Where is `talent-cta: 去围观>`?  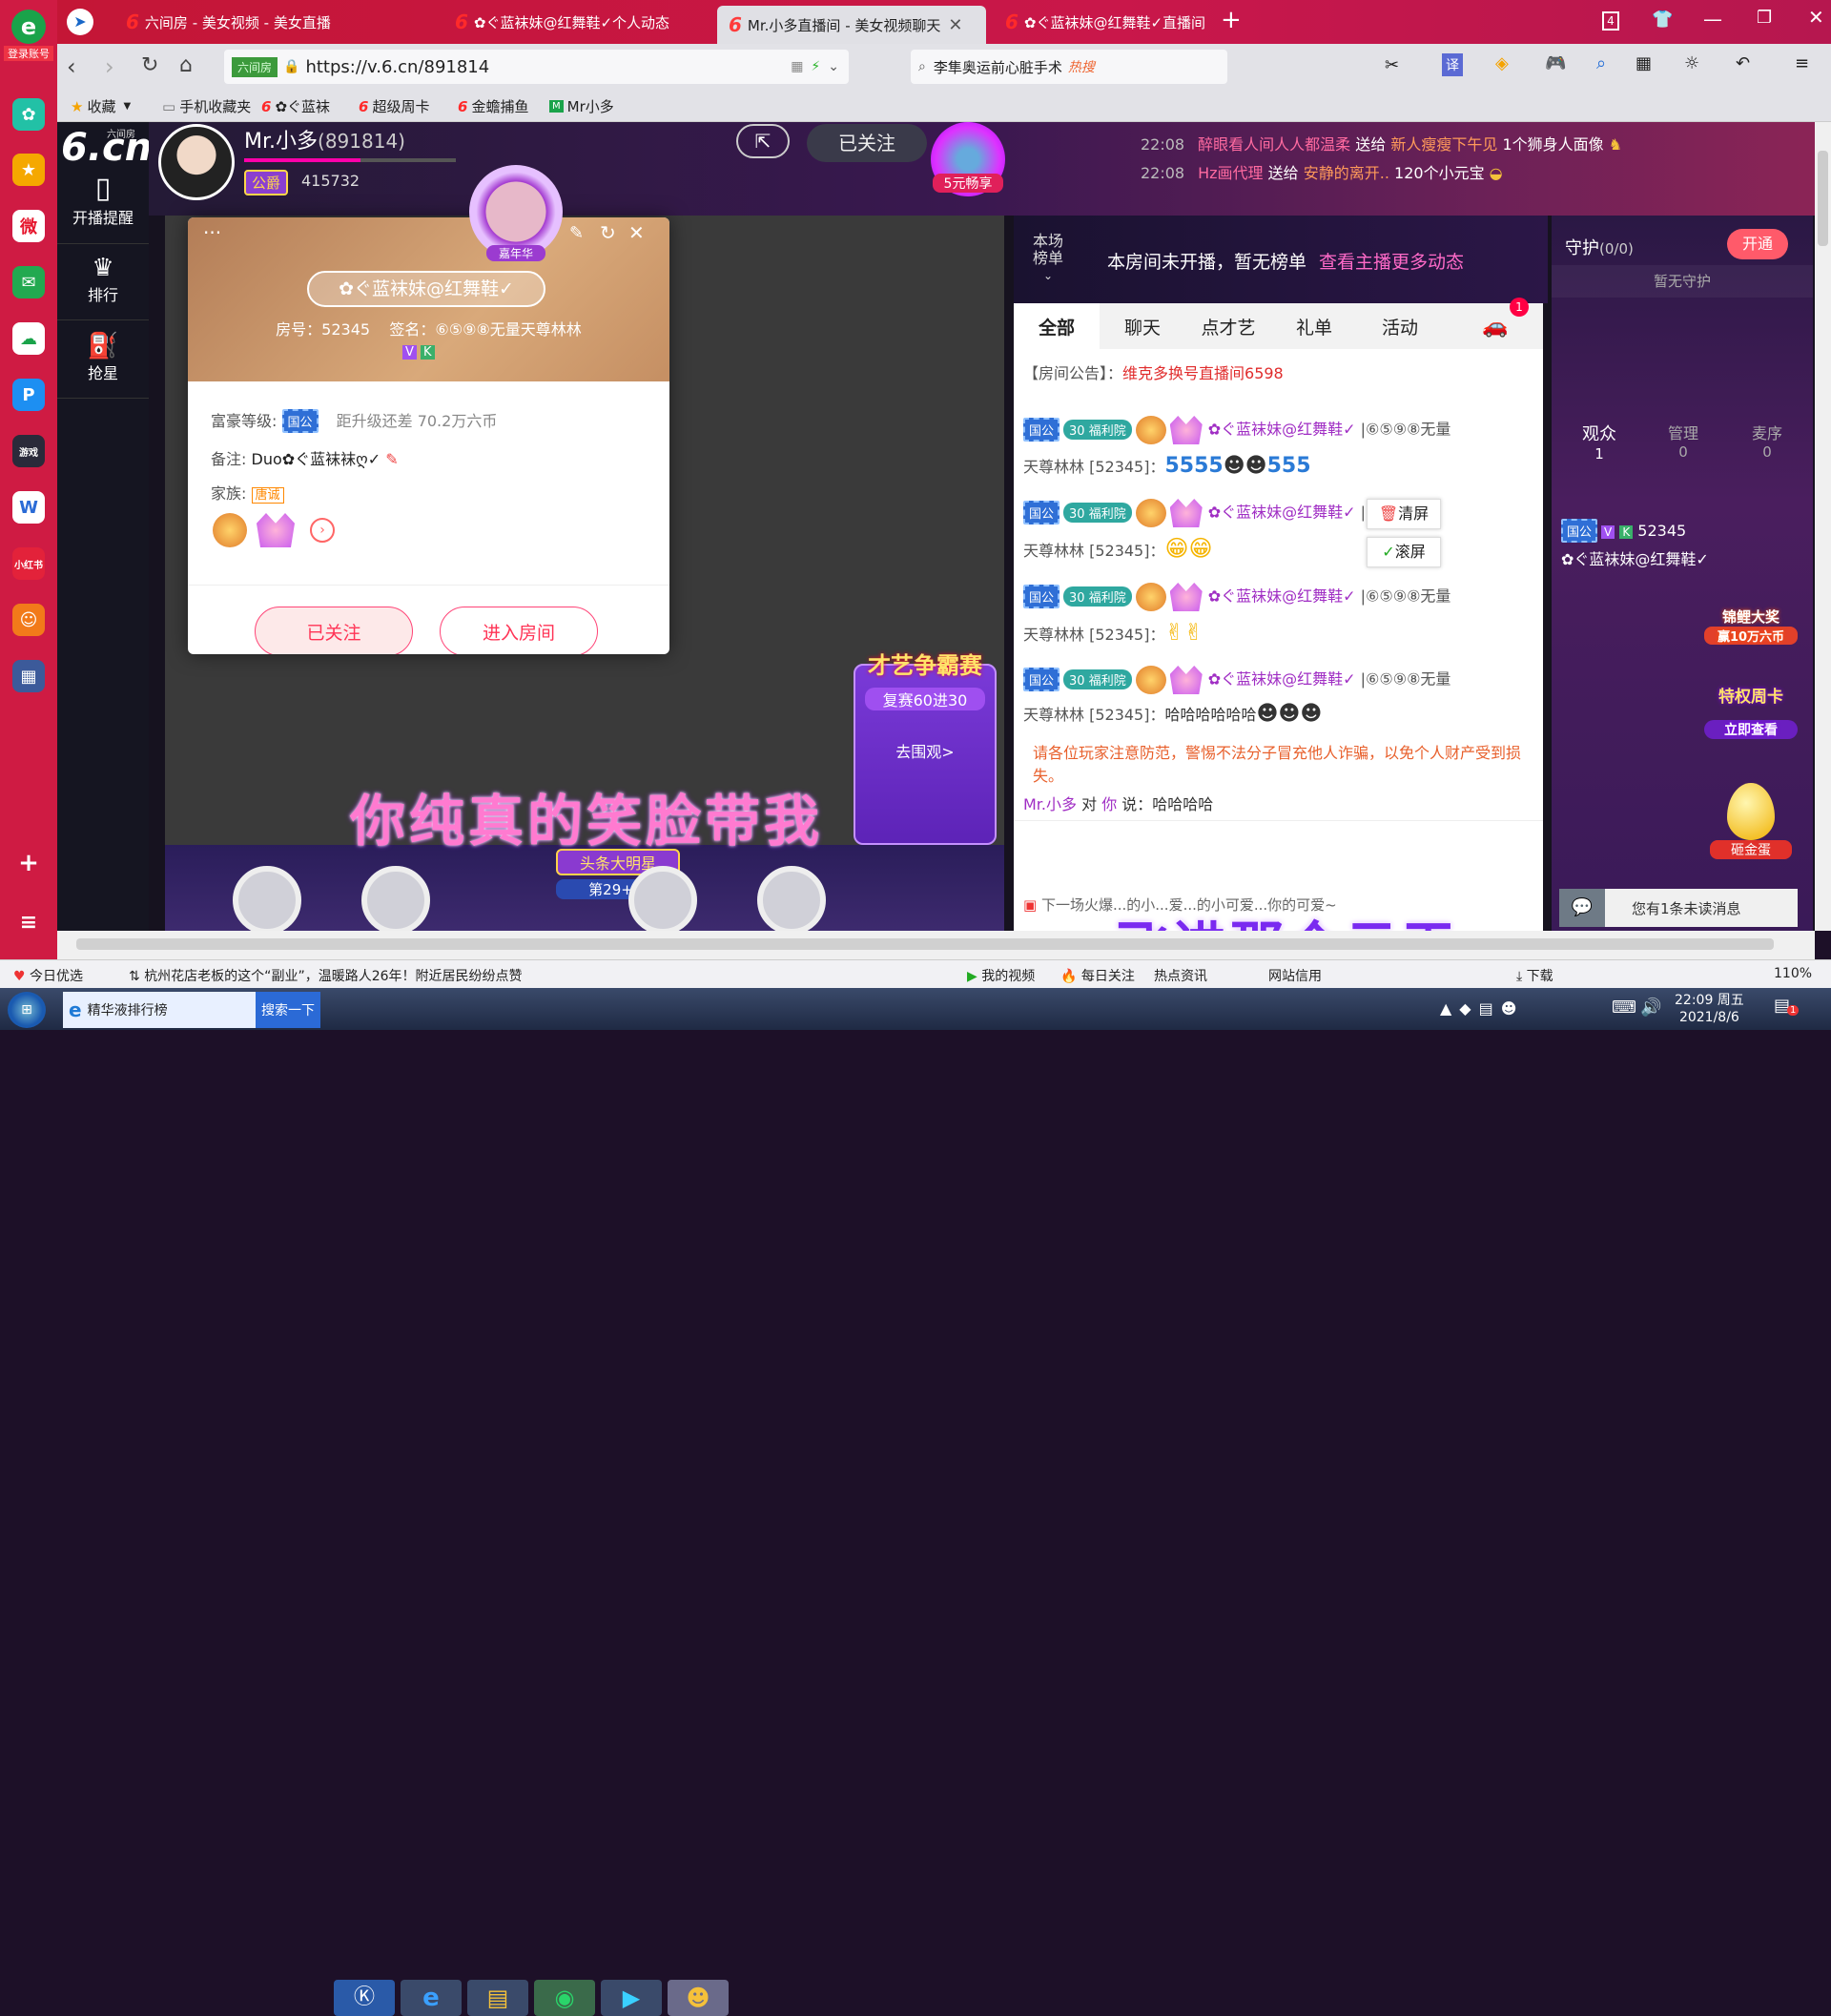 talent-cta: 去围观> is located at coordinates (925, 750).